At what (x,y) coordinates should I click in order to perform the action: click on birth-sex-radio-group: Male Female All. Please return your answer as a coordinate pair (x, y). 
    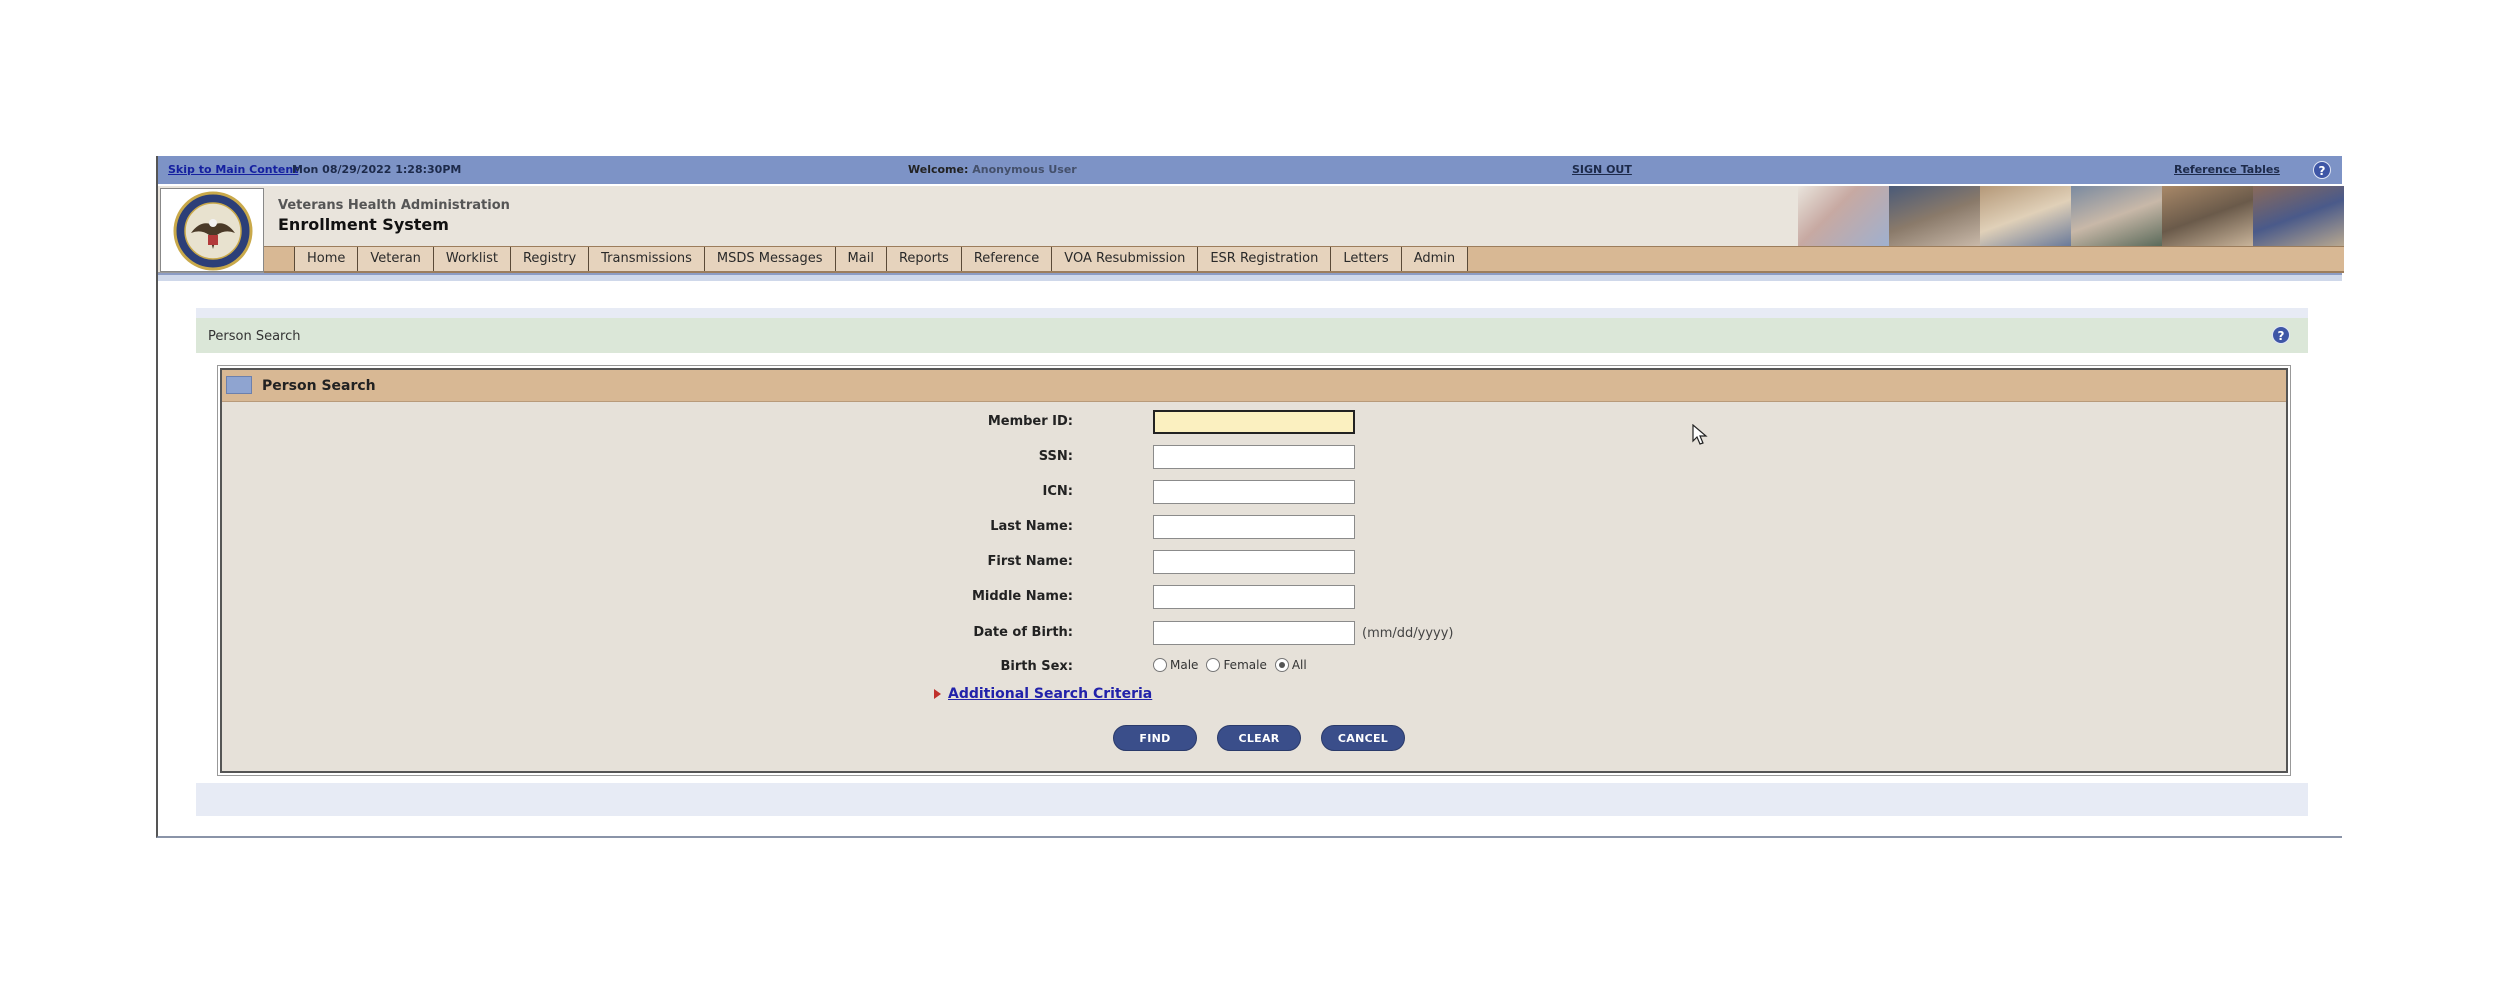
    Looking at the image, I should click on (1234, 665).